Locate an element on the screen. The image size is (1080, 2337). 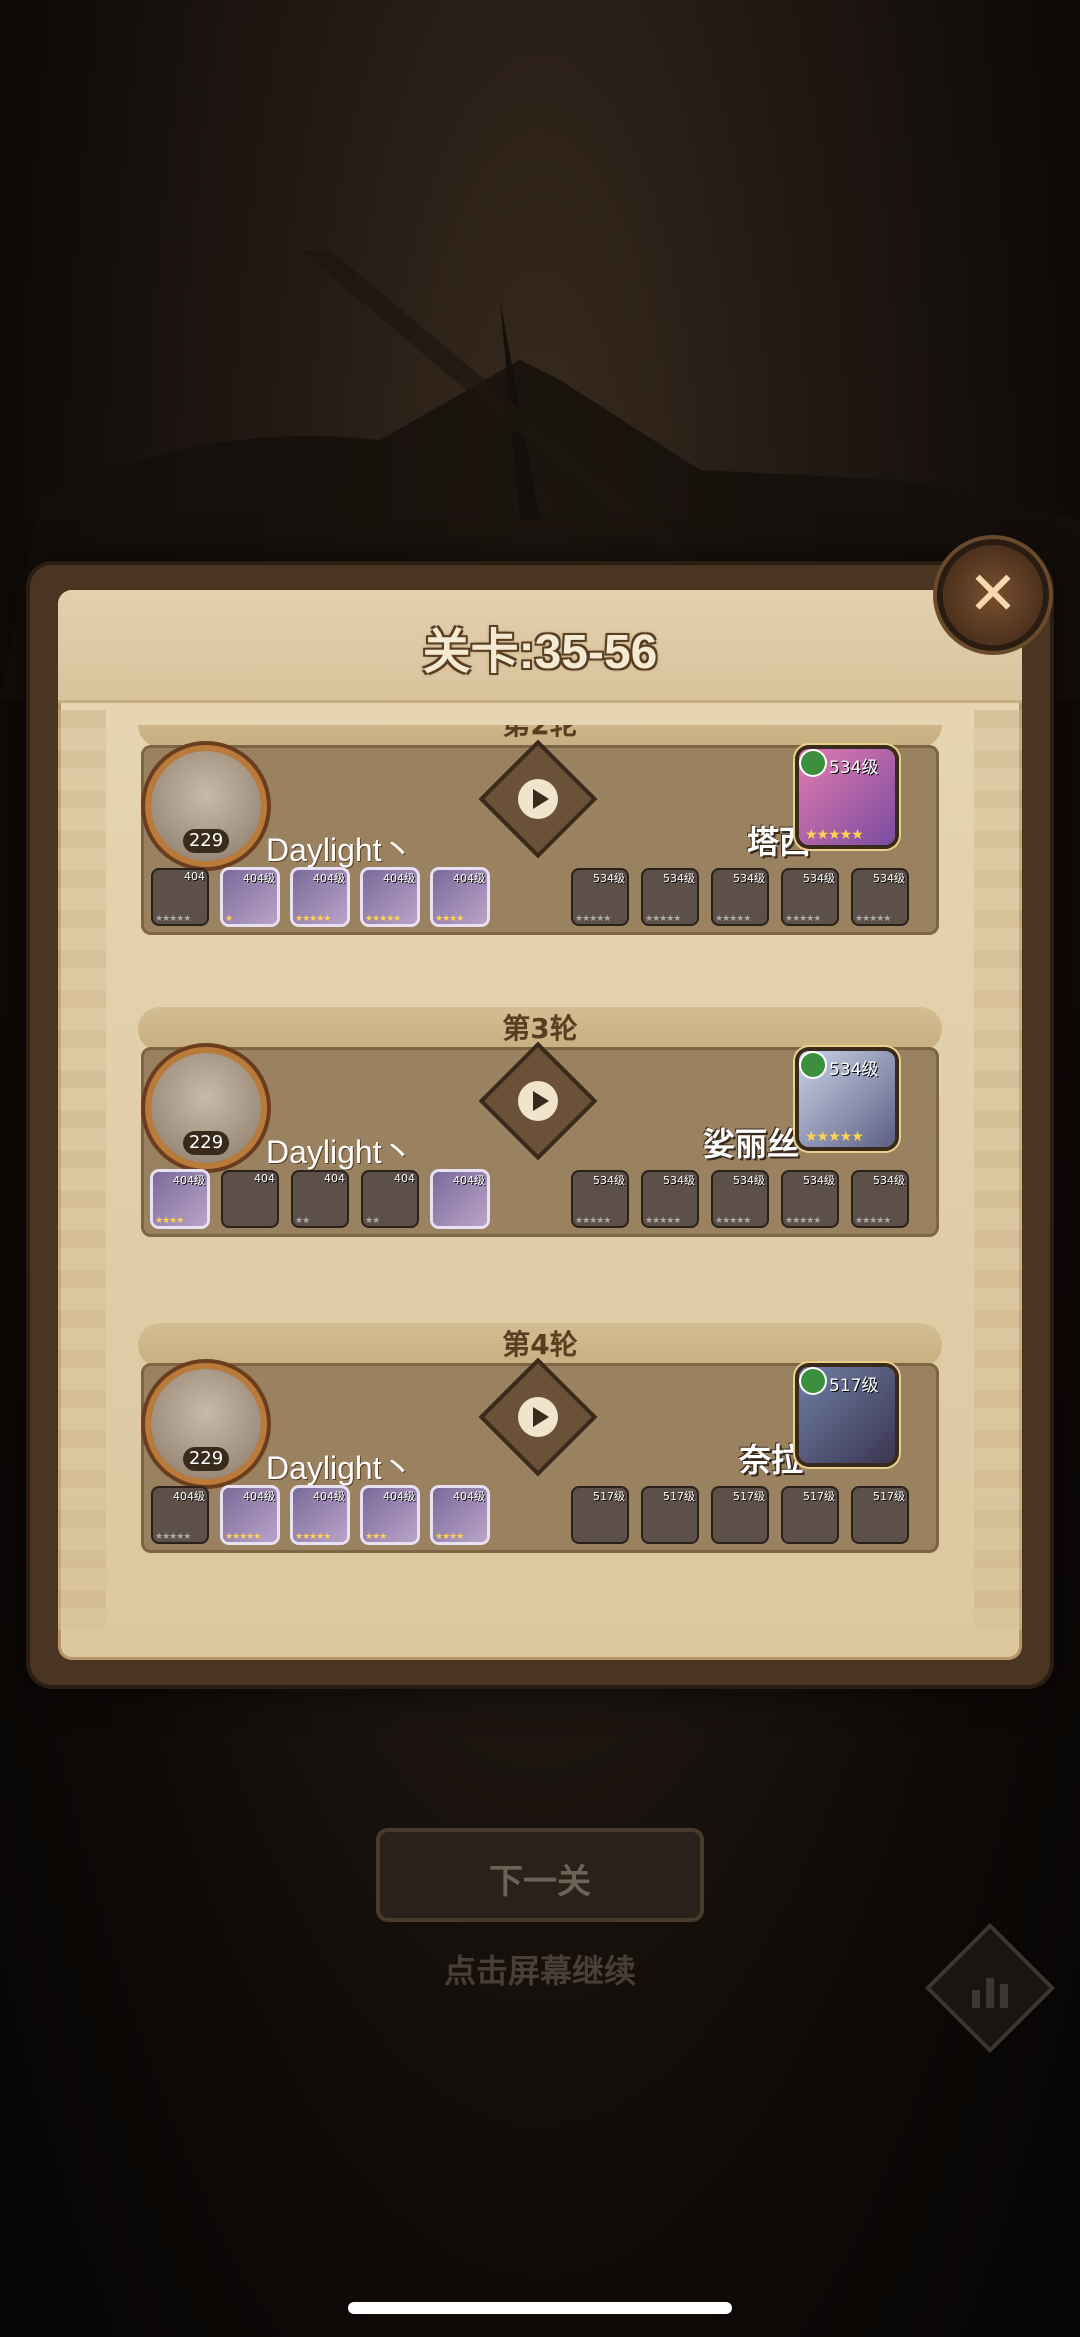
player-hero-slot: 404 ★★★★★ is located at coordinates (180, 897).